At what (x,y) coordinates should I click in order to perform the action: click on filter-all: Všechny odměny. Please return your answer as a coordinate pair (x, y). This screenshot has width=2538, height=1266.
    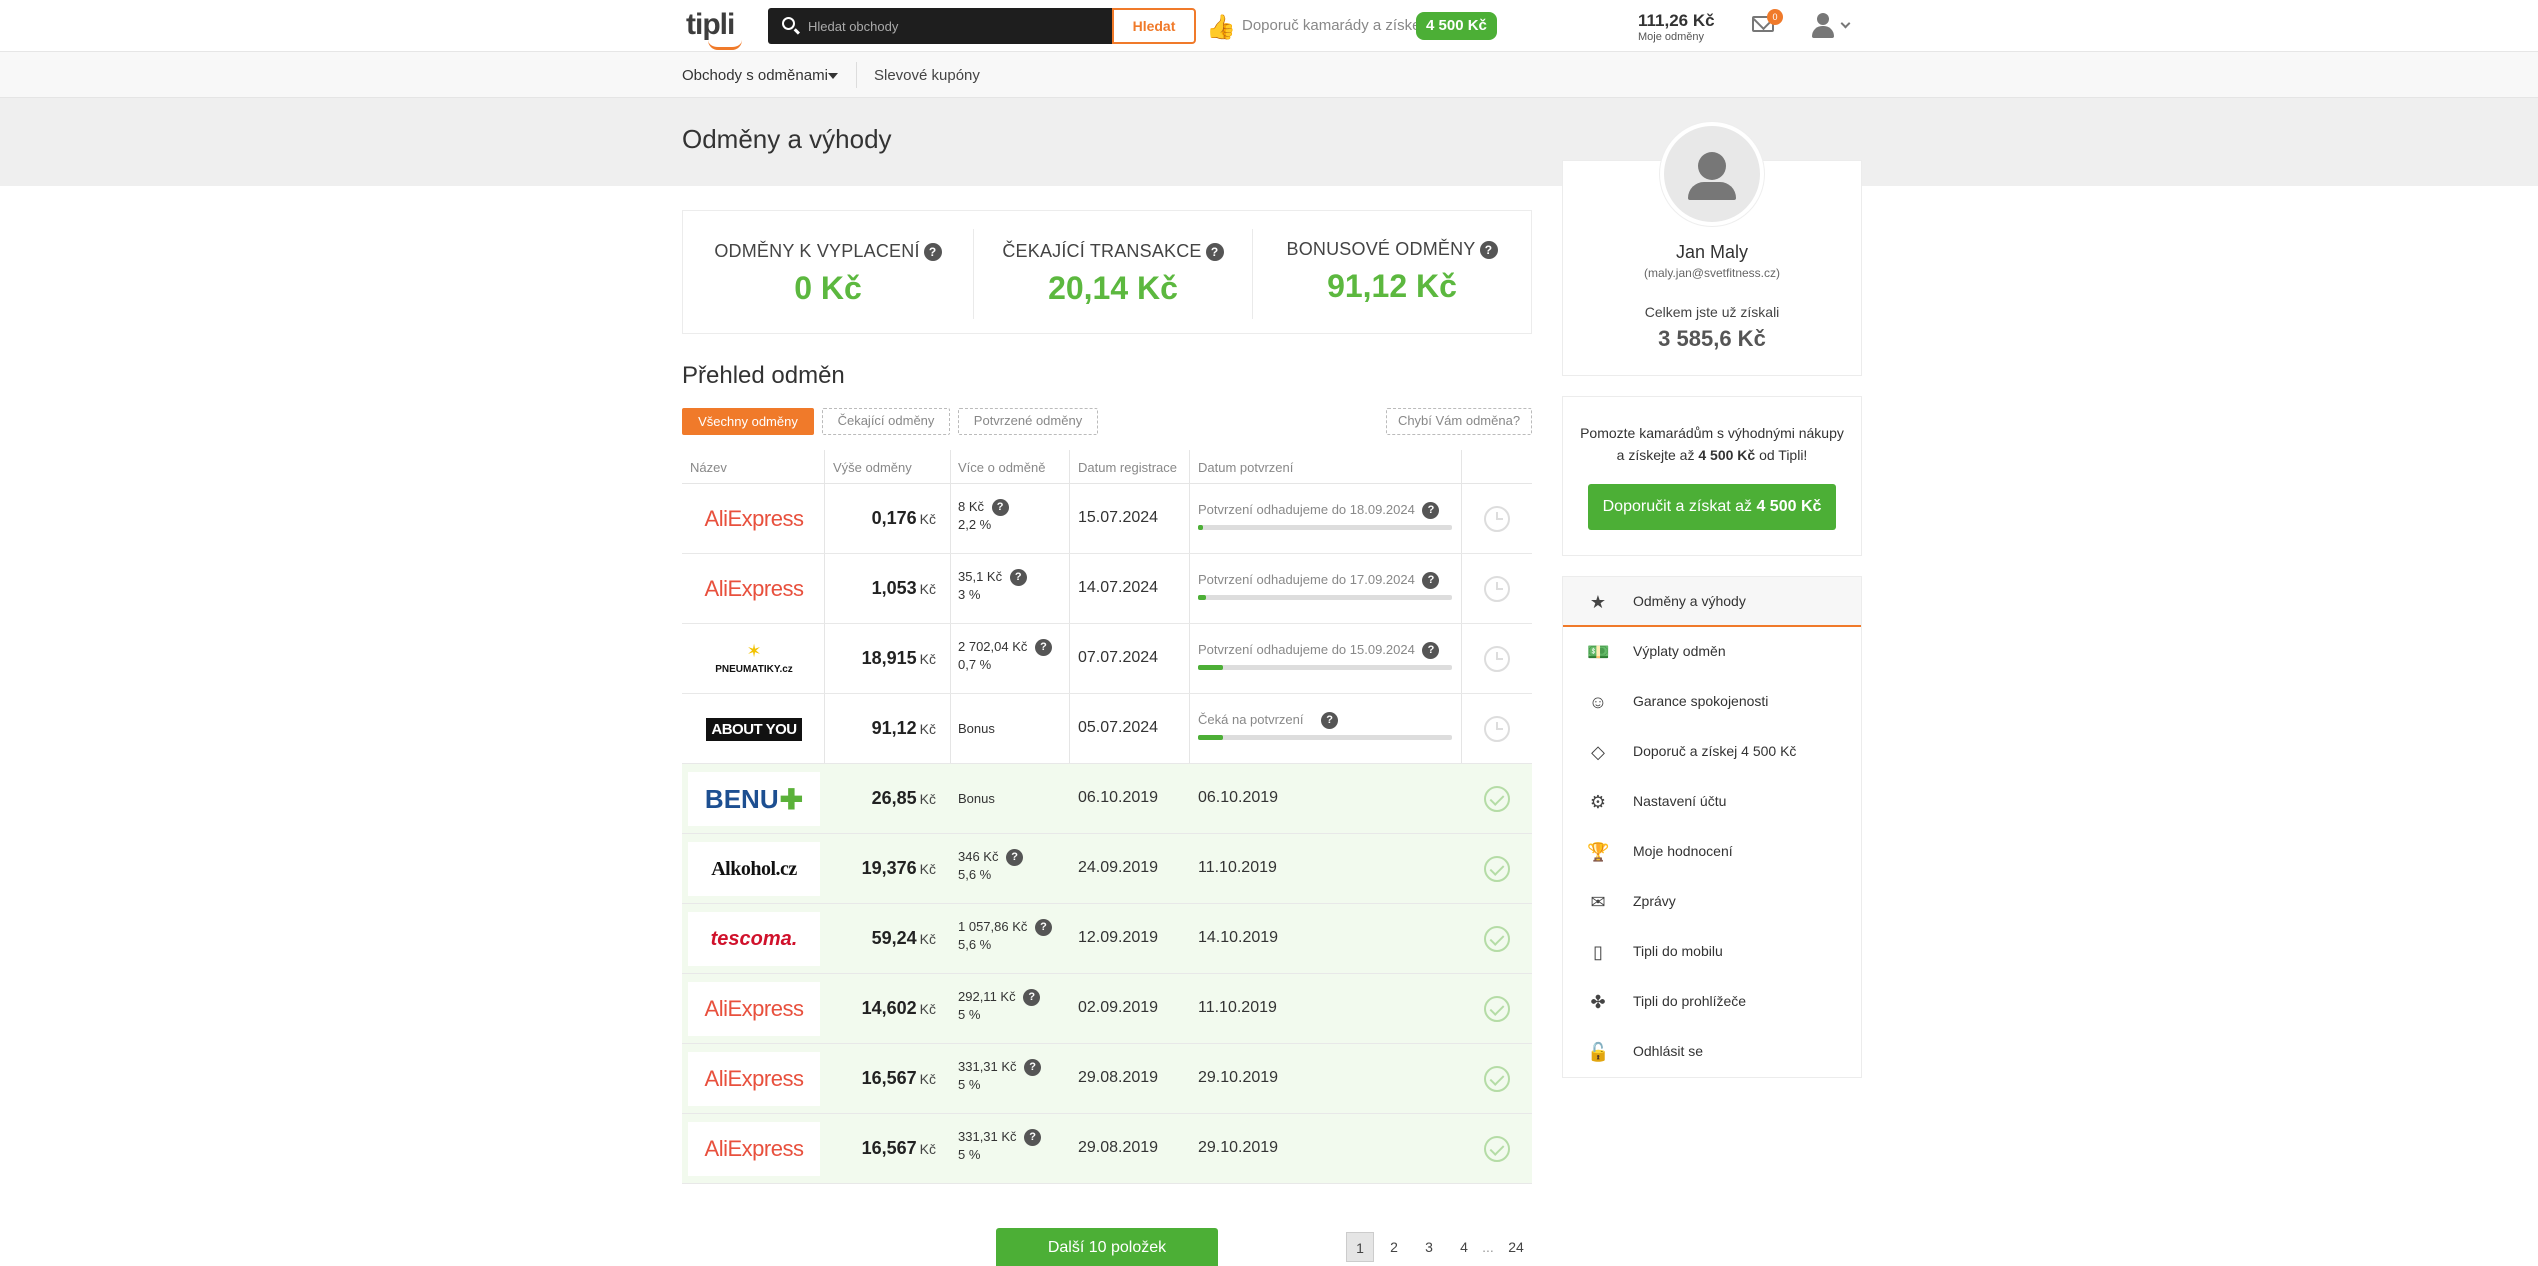
    Looking at the image, I should click on (748, 421).